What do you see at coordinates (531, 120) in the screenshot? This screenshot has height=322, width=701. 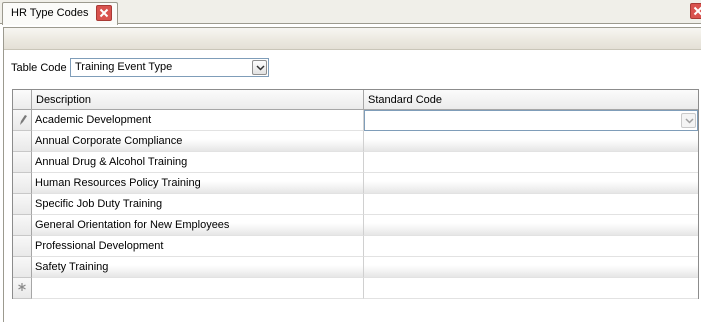 I see `standard-code-select` at bounding box center [531, 120].